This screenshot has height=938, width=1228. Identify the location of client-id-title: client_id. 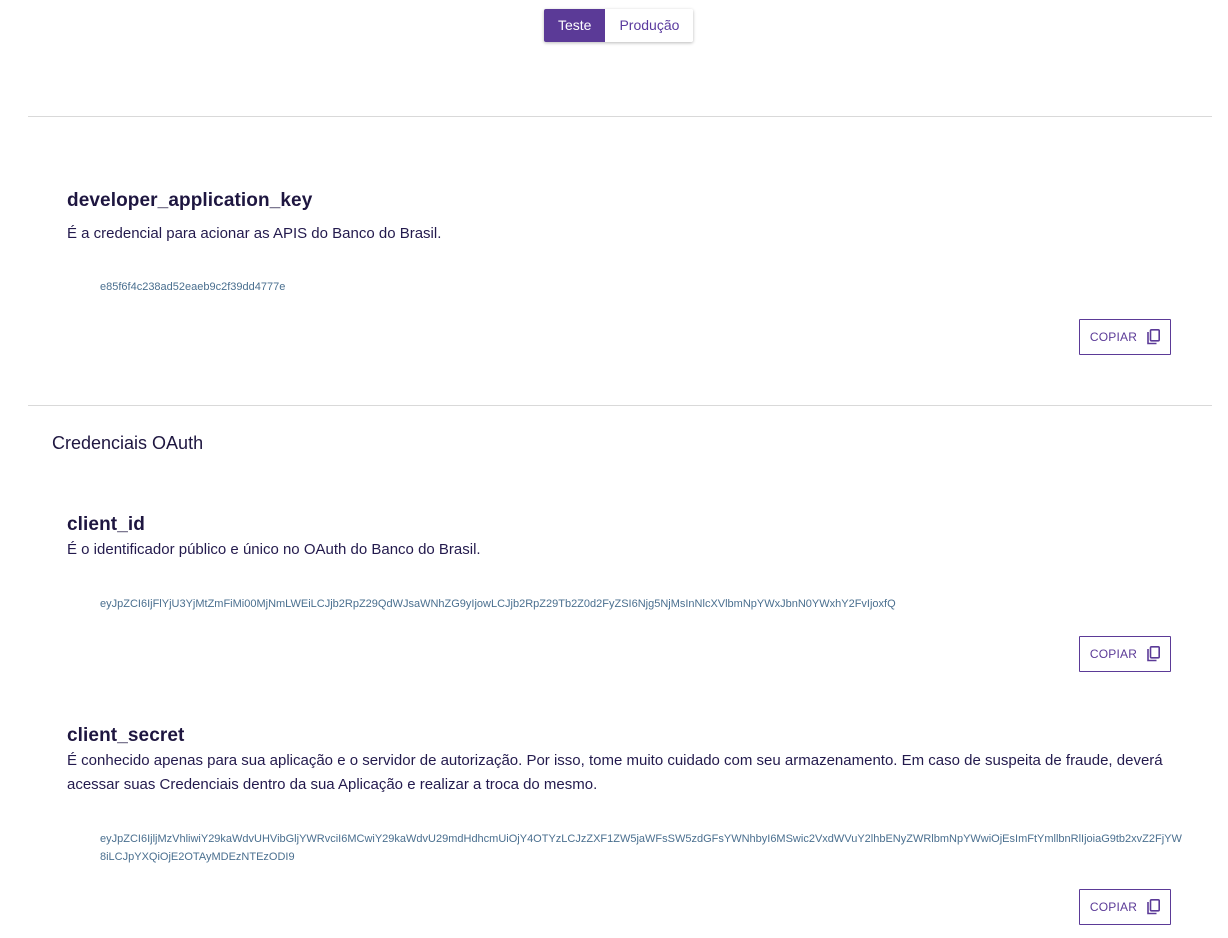
(106, 524).